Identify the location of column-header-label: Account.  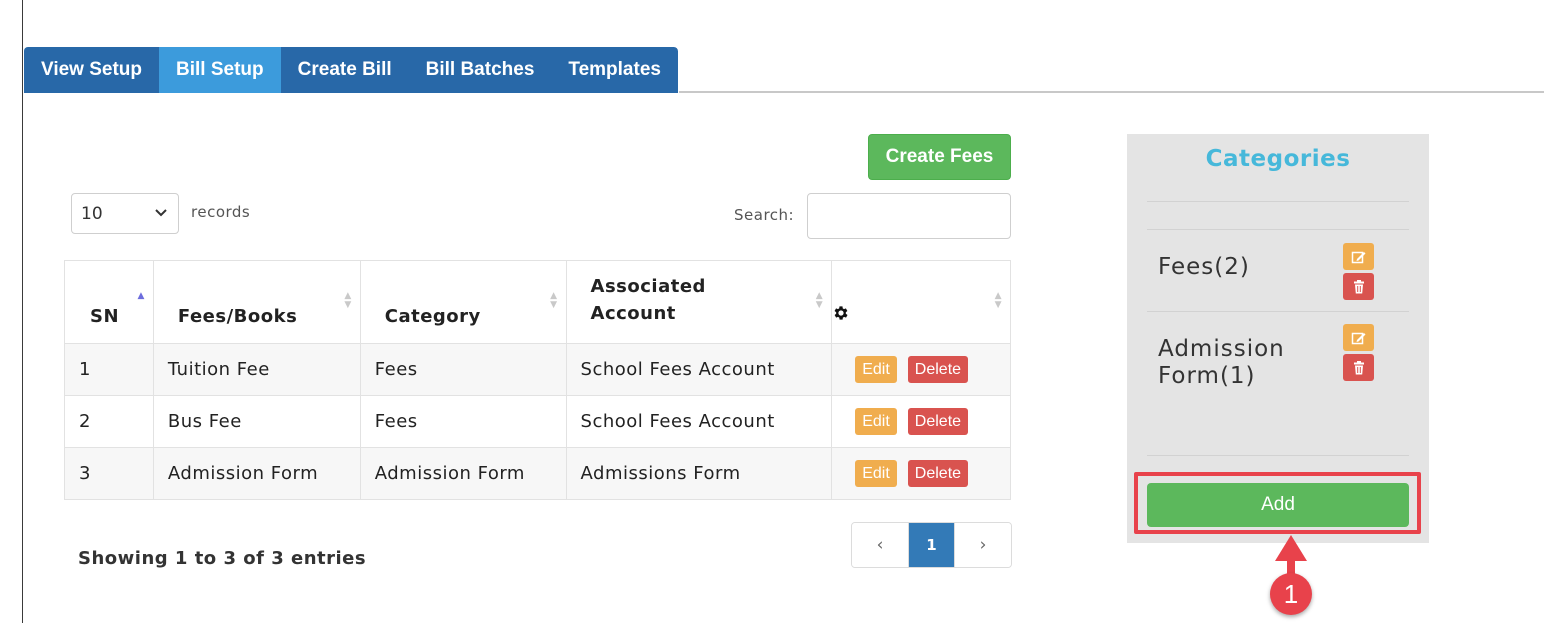
(633, 313).